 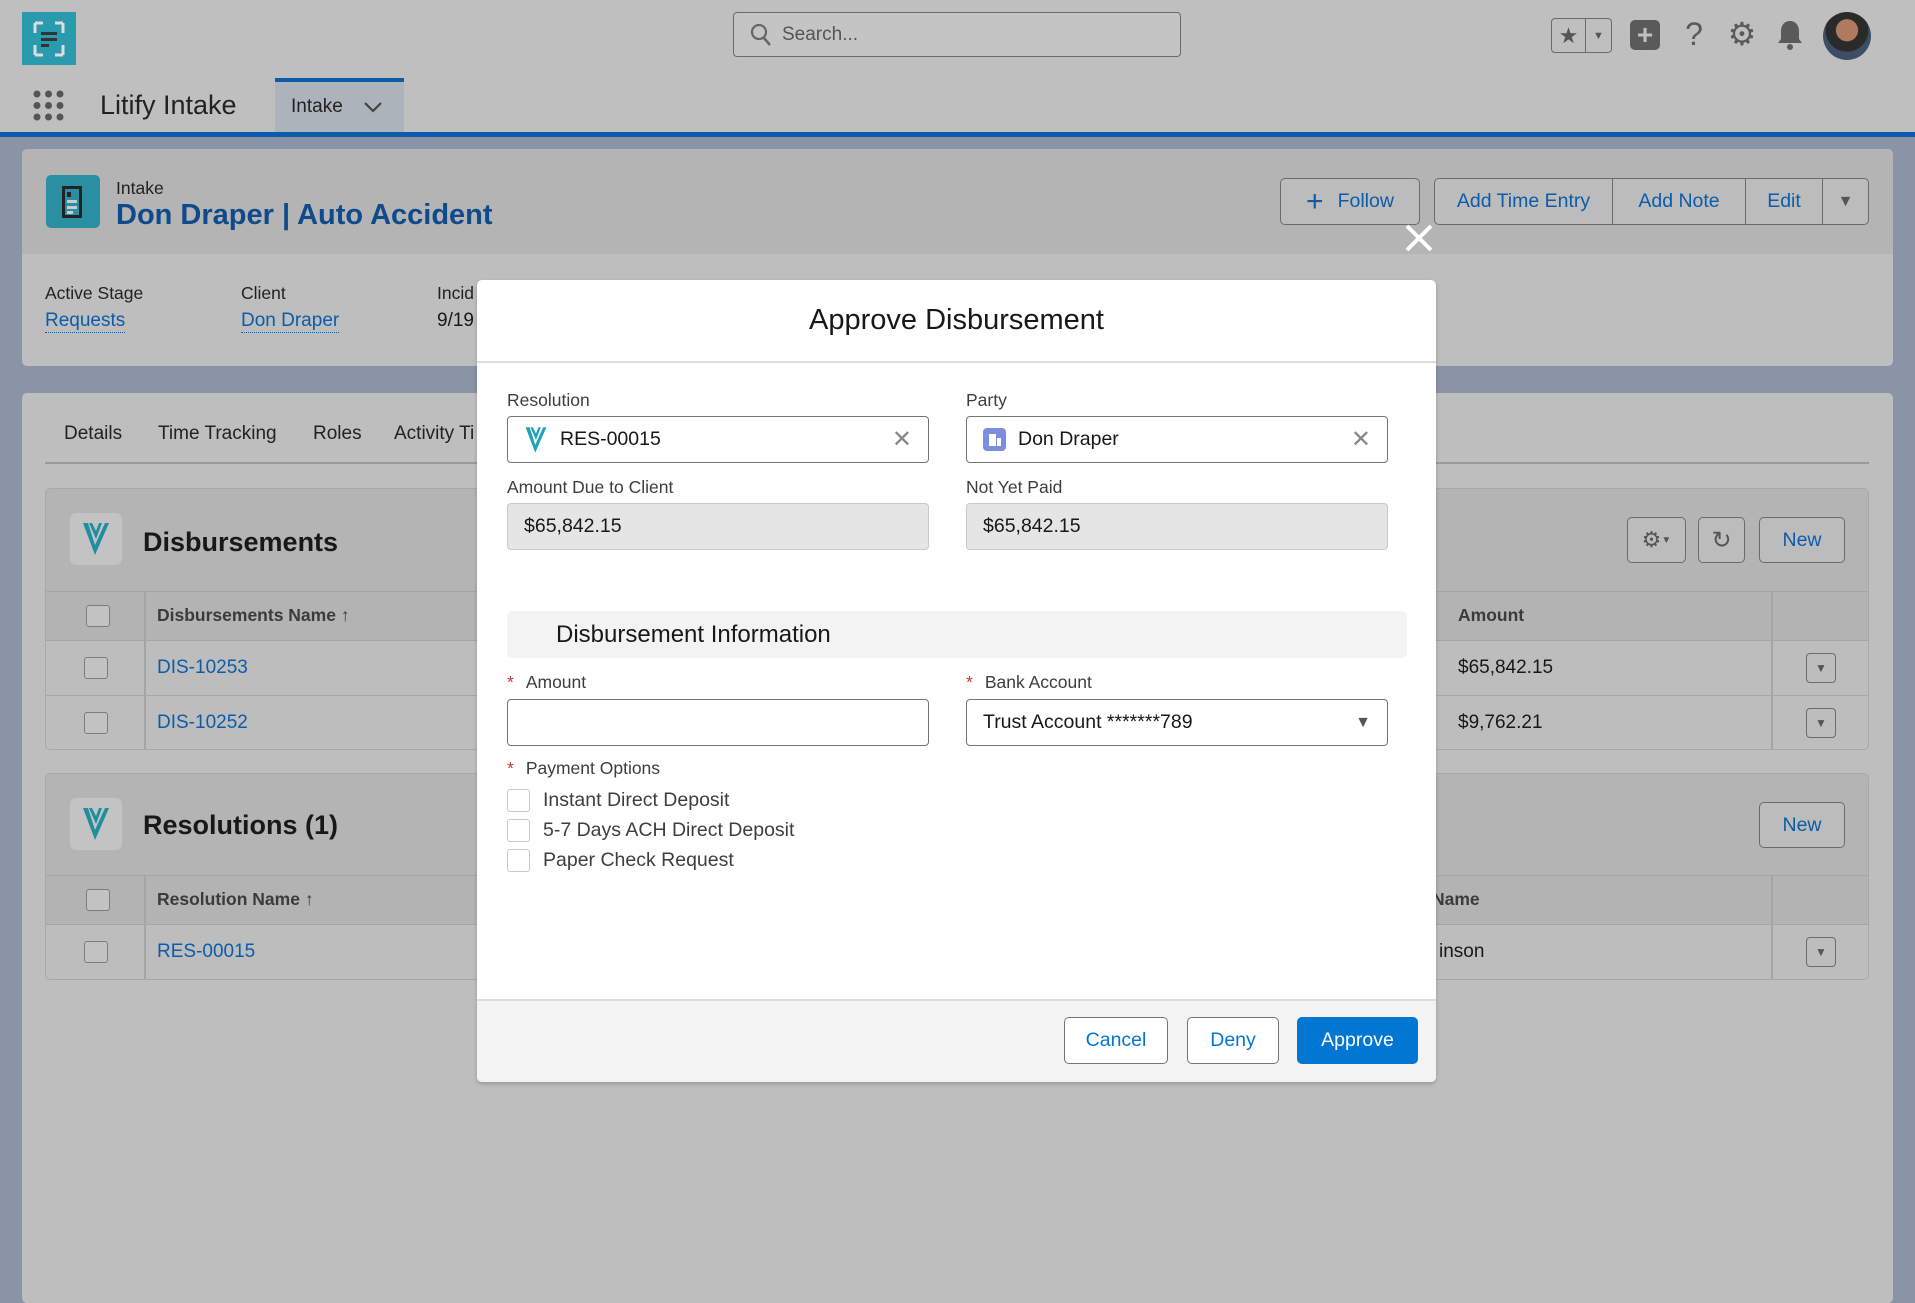 I want to click on modal-title: Approve Disbursement, so click(x=956, y=321).